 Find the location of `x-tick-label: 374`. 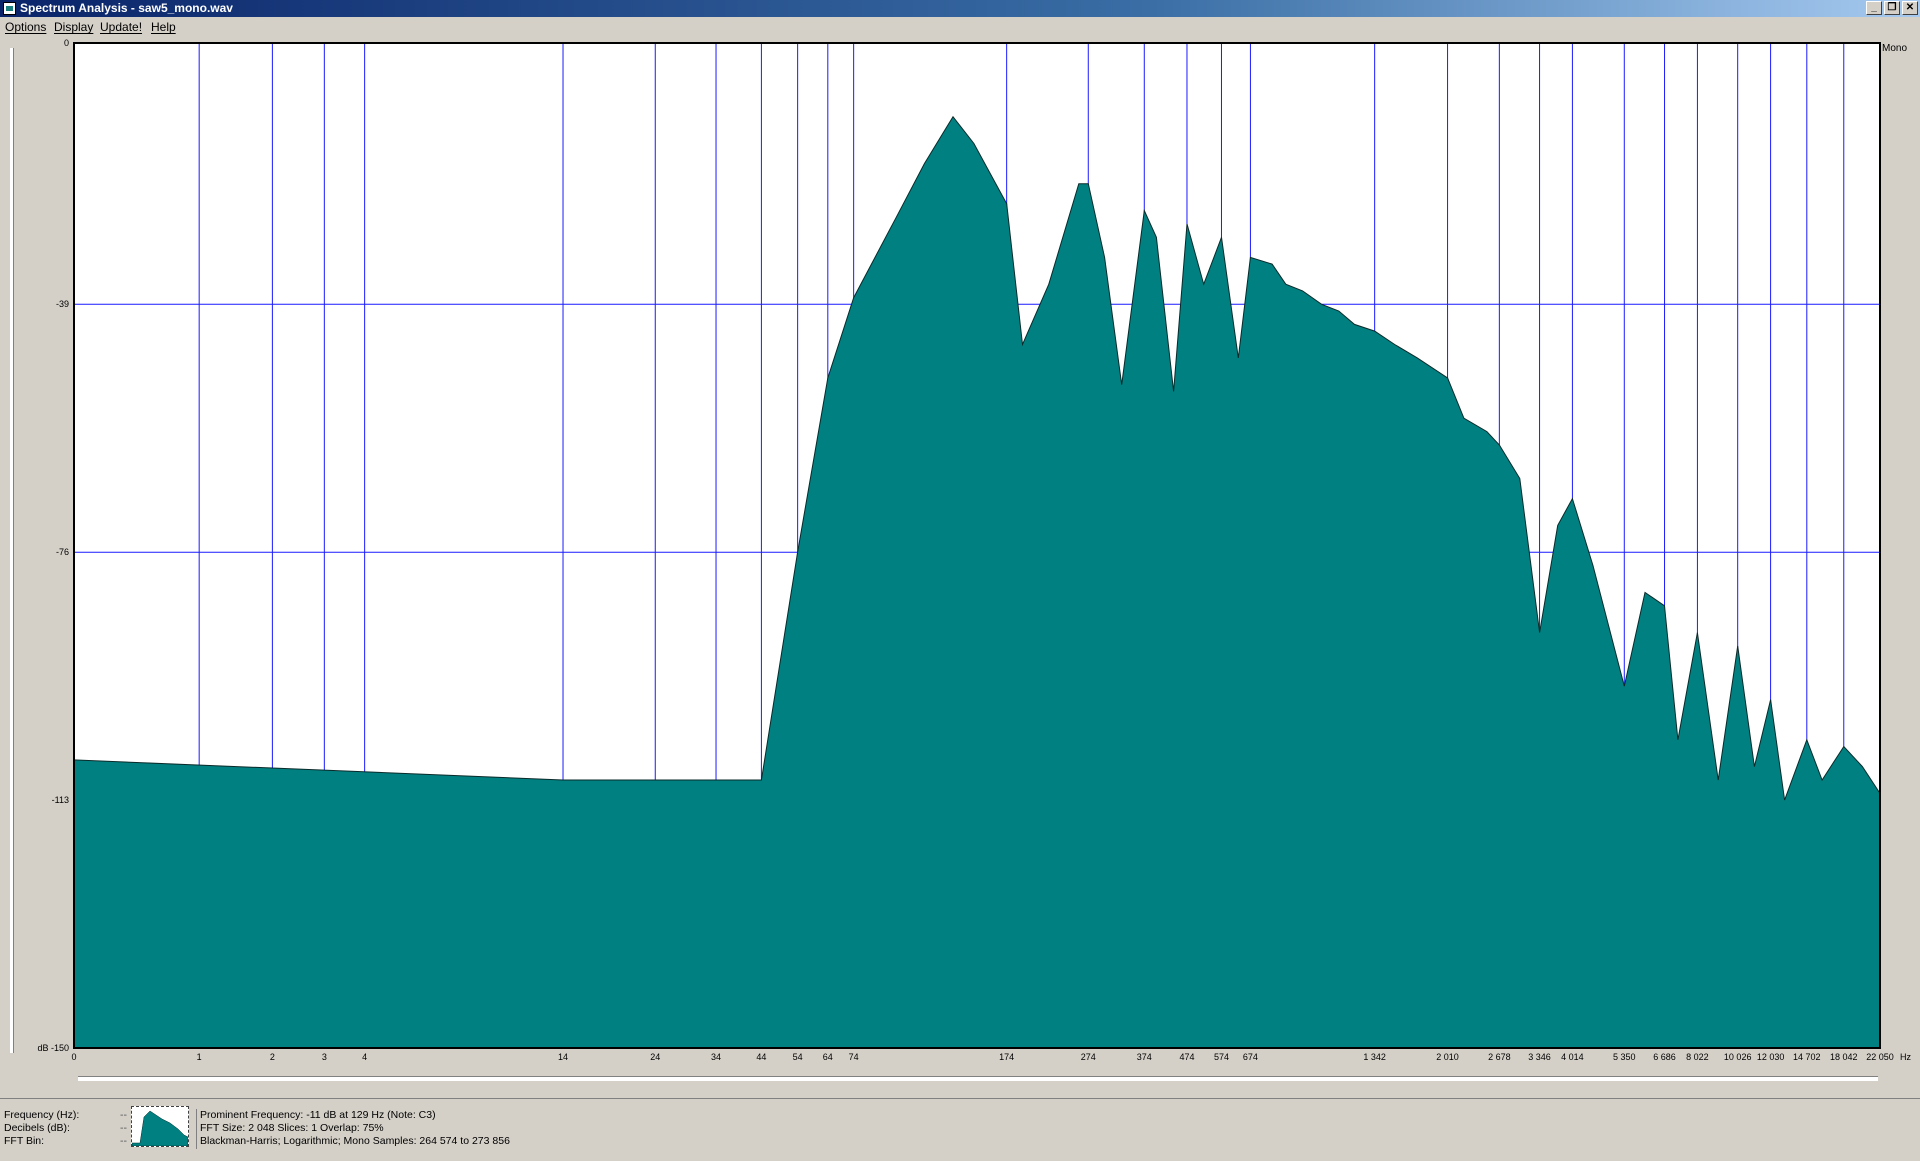

x-tick-label: 374 is located at coordinates (1144, 1057).